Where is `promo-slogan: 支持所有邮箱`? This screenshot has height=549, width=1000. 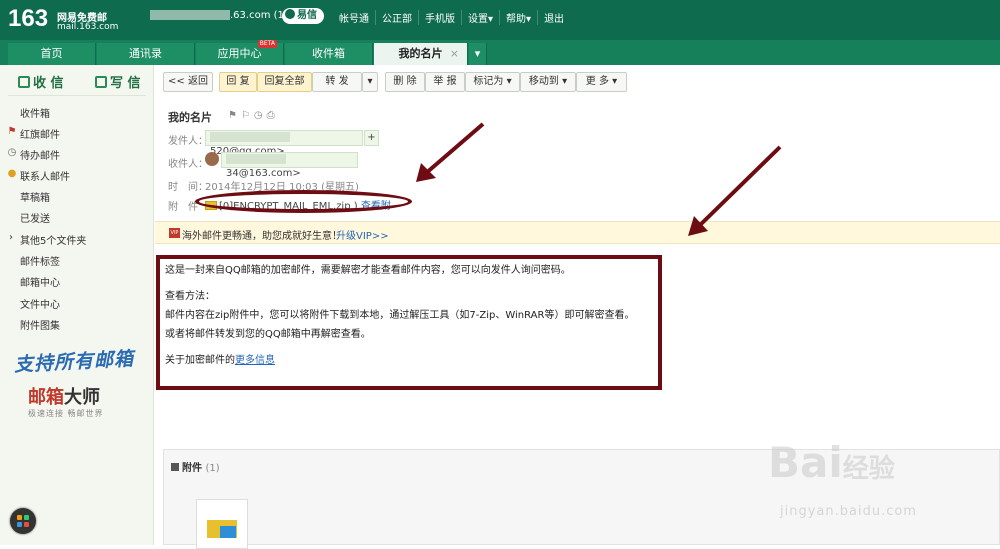 promo-slogan: 支持所有邮箱 is located at coordinates (74, 360).